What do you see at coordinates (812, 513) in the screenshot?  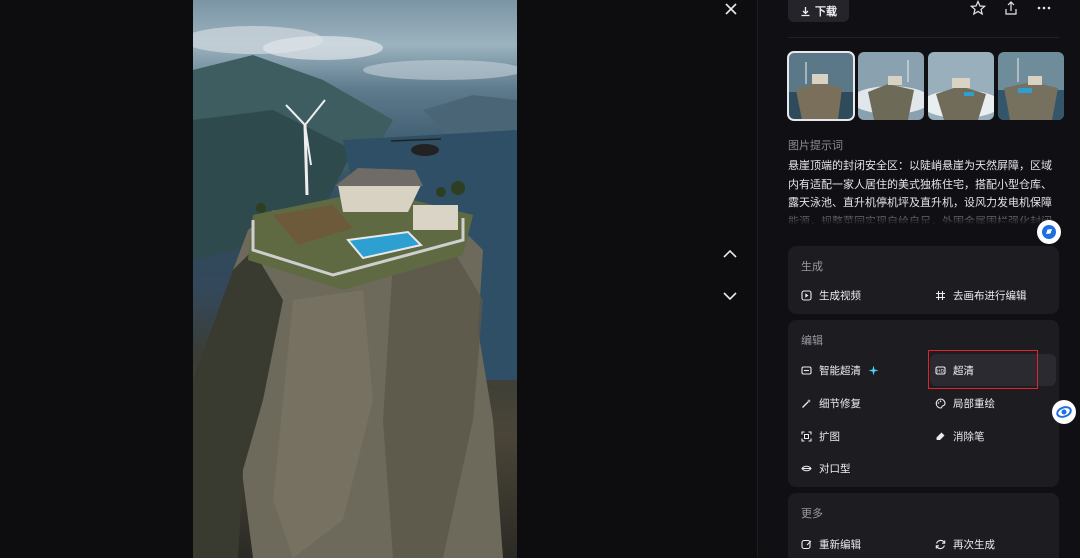 I see `section-title-more: 更多` at bounding box center [812, 513].